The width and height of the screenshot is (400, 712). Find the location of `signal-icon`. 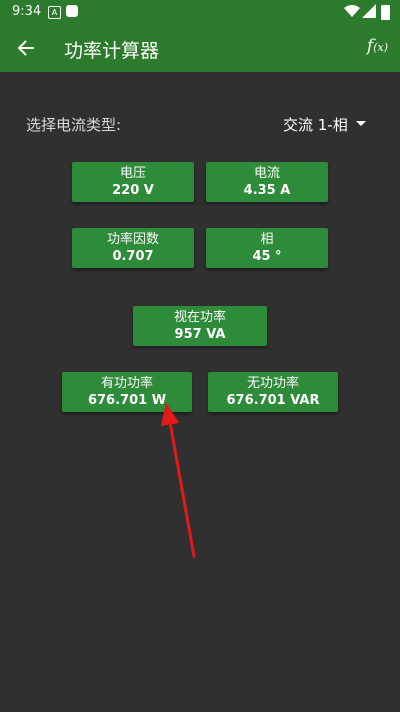

signal-icon is located at coordinates (369, 11).